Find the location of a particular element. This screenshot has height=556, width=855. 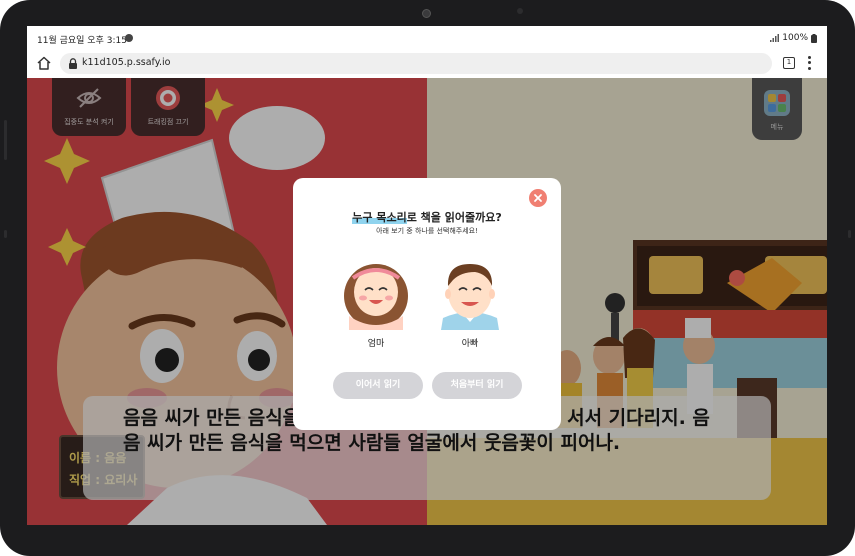

dialog-title-rest: 로 책을 읽어줄까요? is located at coordinates (454, 217).